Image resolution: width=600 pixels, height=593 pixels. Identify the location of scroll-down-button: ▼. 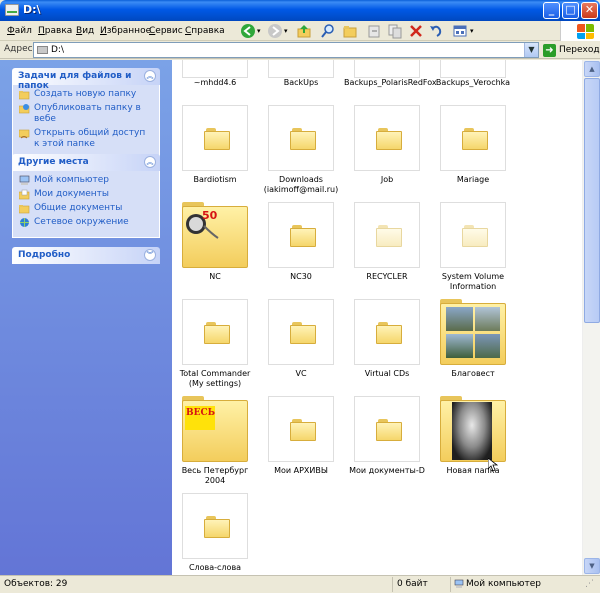
(592, 566).